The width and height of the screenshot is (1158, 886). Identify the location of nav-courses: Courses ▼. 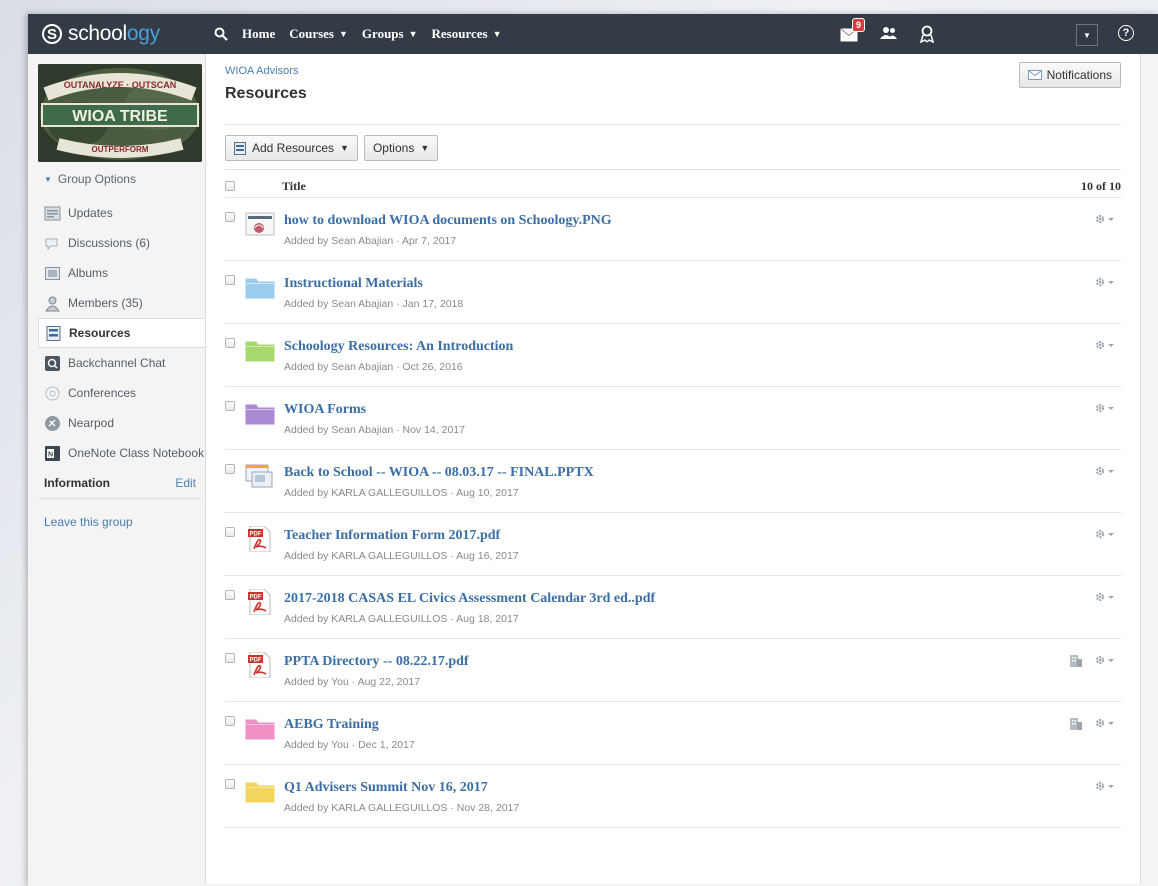
(318, 34).